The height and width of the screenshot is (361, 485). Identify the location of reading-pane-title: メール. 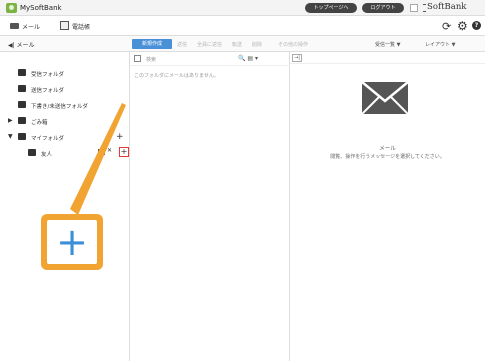
(387, 149).